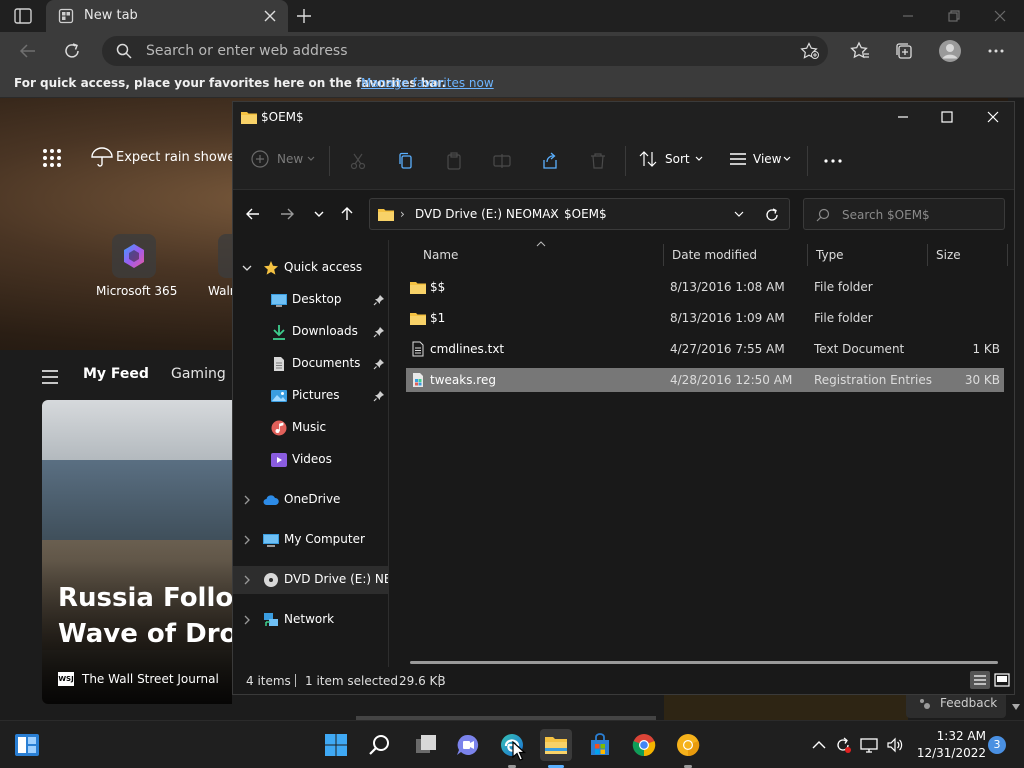 Image resolution: width=1024 pixels, height=768 pixels. I want to click on copy-icon, so click(406, 161).